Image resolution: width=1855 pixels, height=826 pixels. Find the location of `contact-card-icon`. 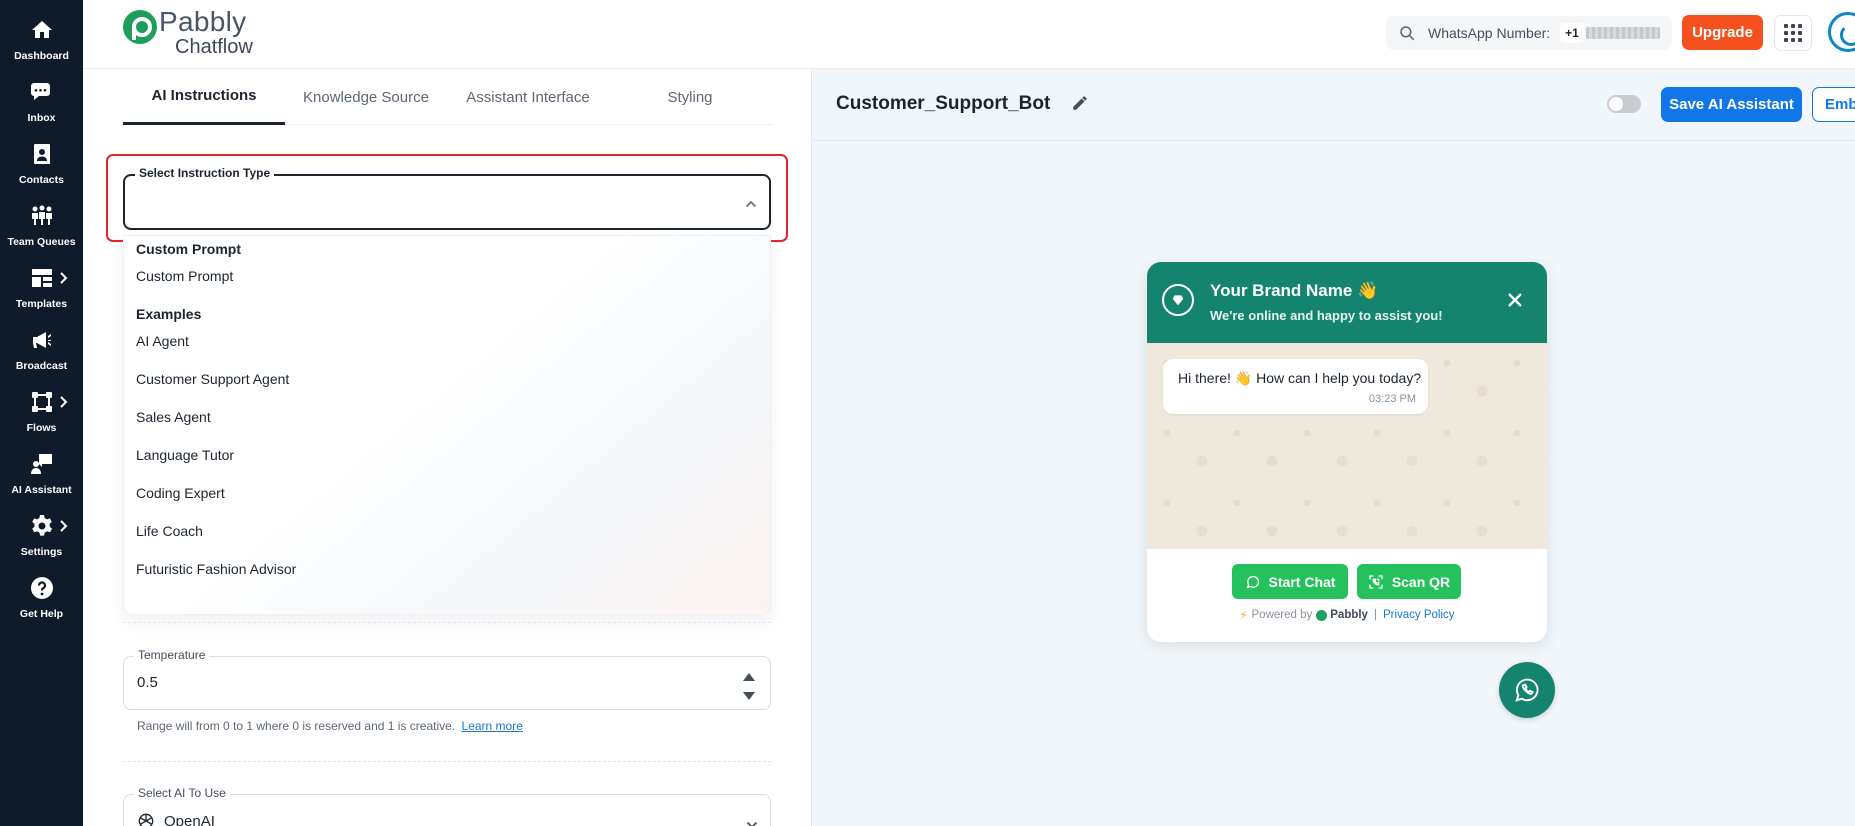

contact-card-icon is located at coordinates (41, 154).